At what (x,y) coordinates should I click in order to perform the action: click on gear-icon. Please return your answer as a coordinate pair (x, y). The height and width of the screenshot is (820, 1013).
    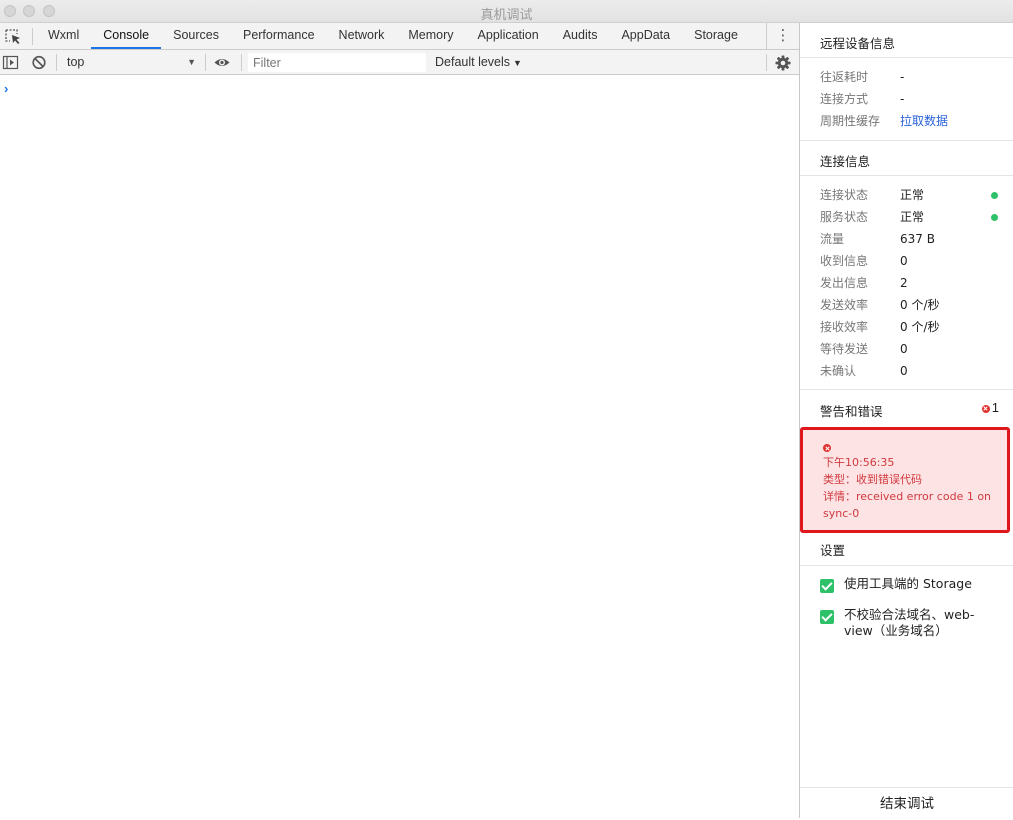
    Looking at the image, I should click on (783, 63).